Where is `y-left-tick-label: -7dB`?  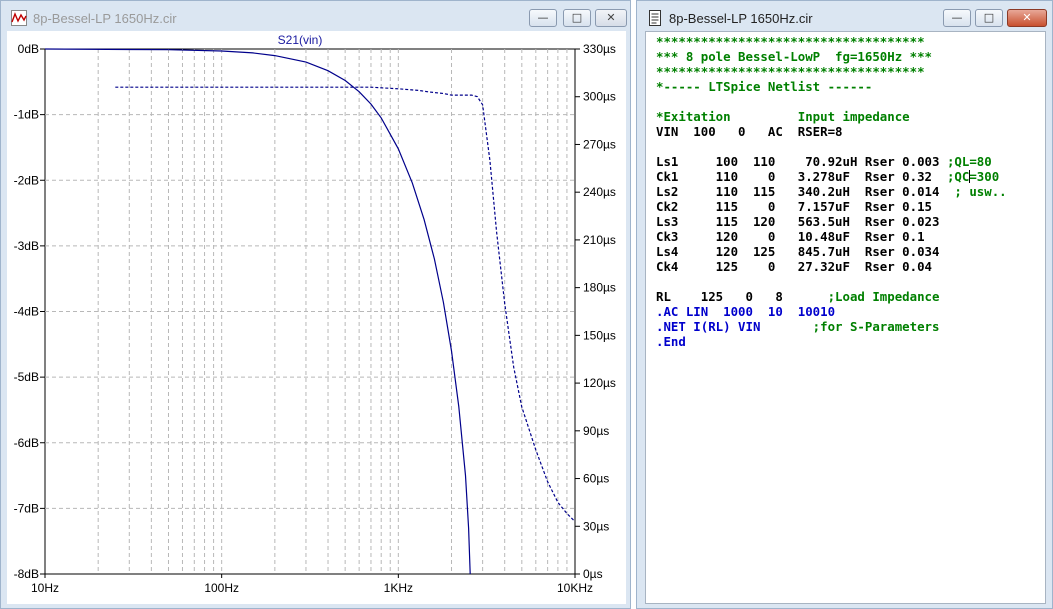
y-left-tick-label: -7dB is located at coordinates (26, 508).